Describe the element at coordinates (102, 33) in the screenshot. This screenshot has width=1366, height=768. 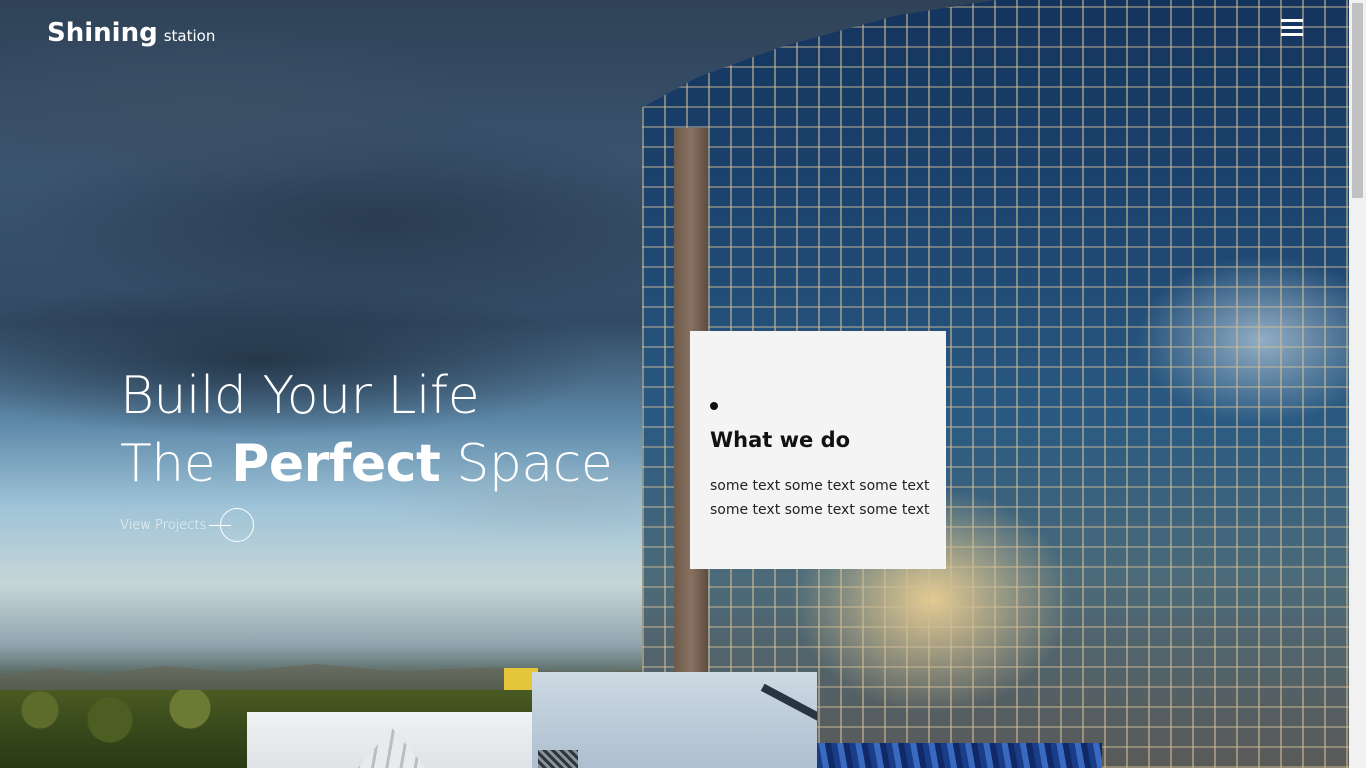
I see `brand-name: Shining` at that location.